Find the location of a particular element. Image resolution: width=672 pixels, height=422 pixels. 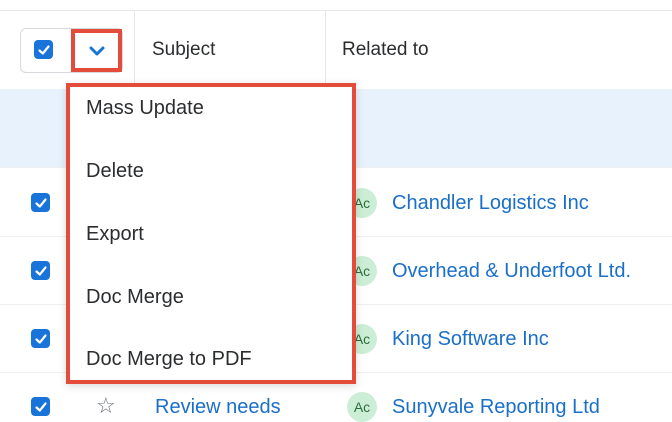

related-to-column-header: Related to is located at coordinates (385, 50).